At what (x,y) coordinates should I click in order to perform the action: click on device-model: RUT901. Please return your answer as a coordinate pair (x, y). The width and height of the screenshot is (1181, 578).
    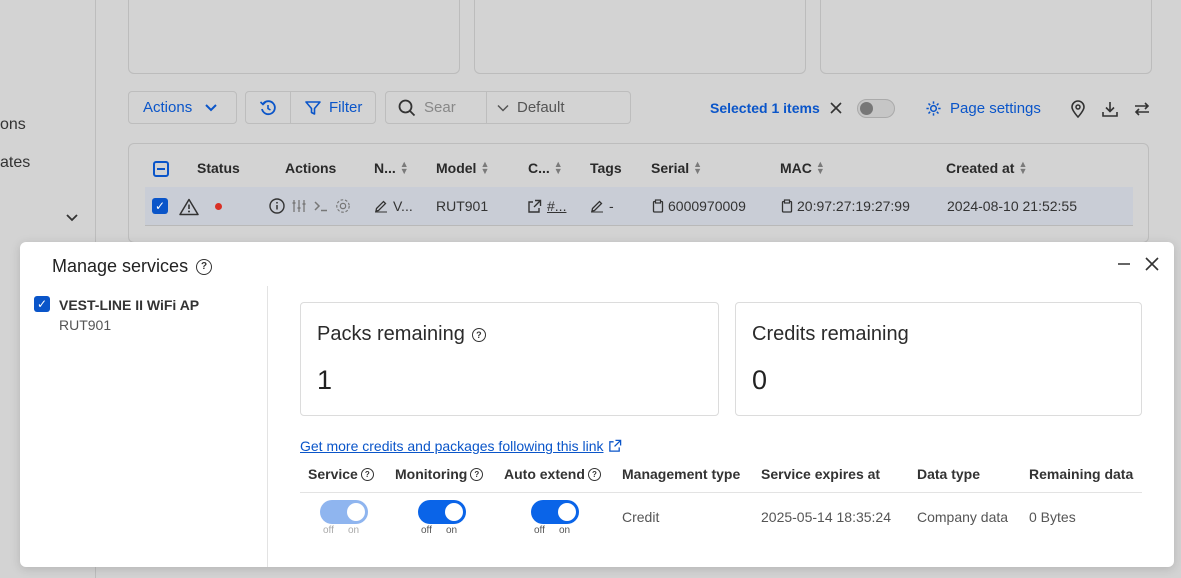
    Looking at the image, I should click on (85, 325).